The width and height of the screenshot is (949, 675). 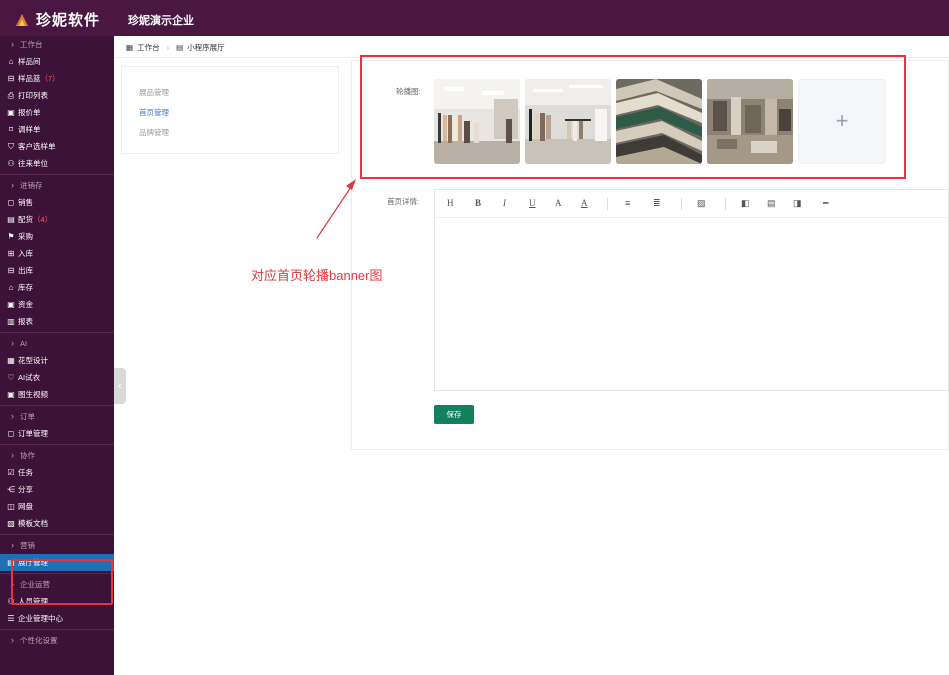 What do you see at coordinates (474, 18) in the screenshot?
I see `top-bar: 珍妮软件 珍妮演示企业` at bounding box center [474, 18].